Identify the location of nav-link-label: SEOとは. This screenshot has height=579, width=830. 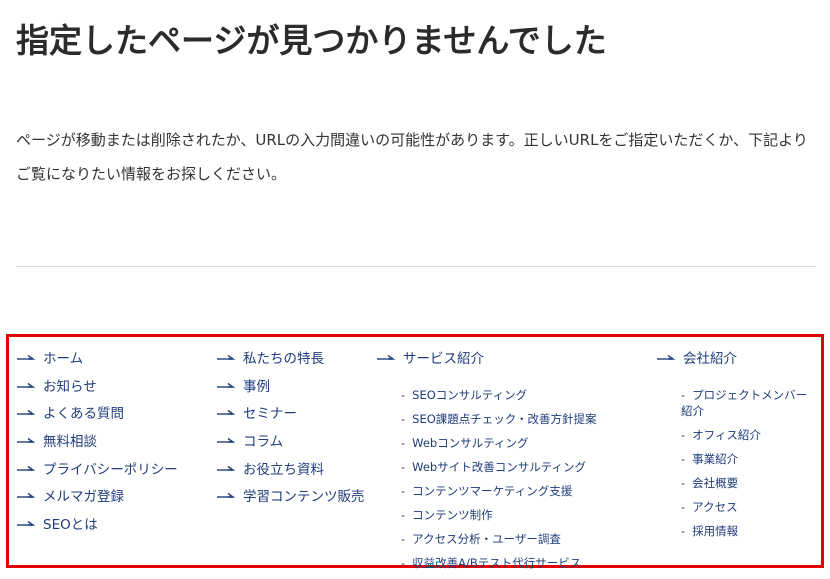
(70, 525).